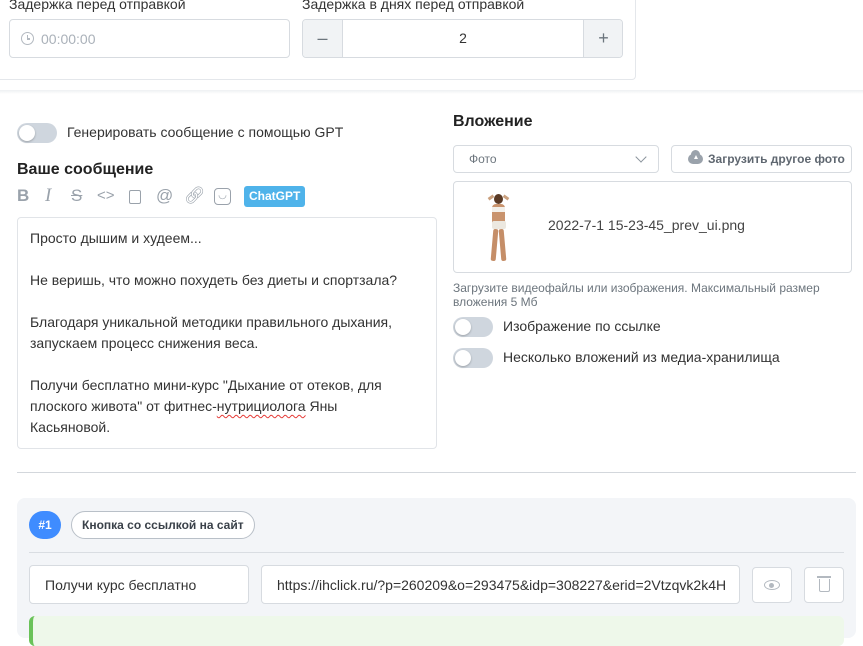 The height and width of the screenshot is (646, 863). Describe the element at coordinates (149, 38) in the screenshot. I see `delay-time-input: 00:00:00` at that location.